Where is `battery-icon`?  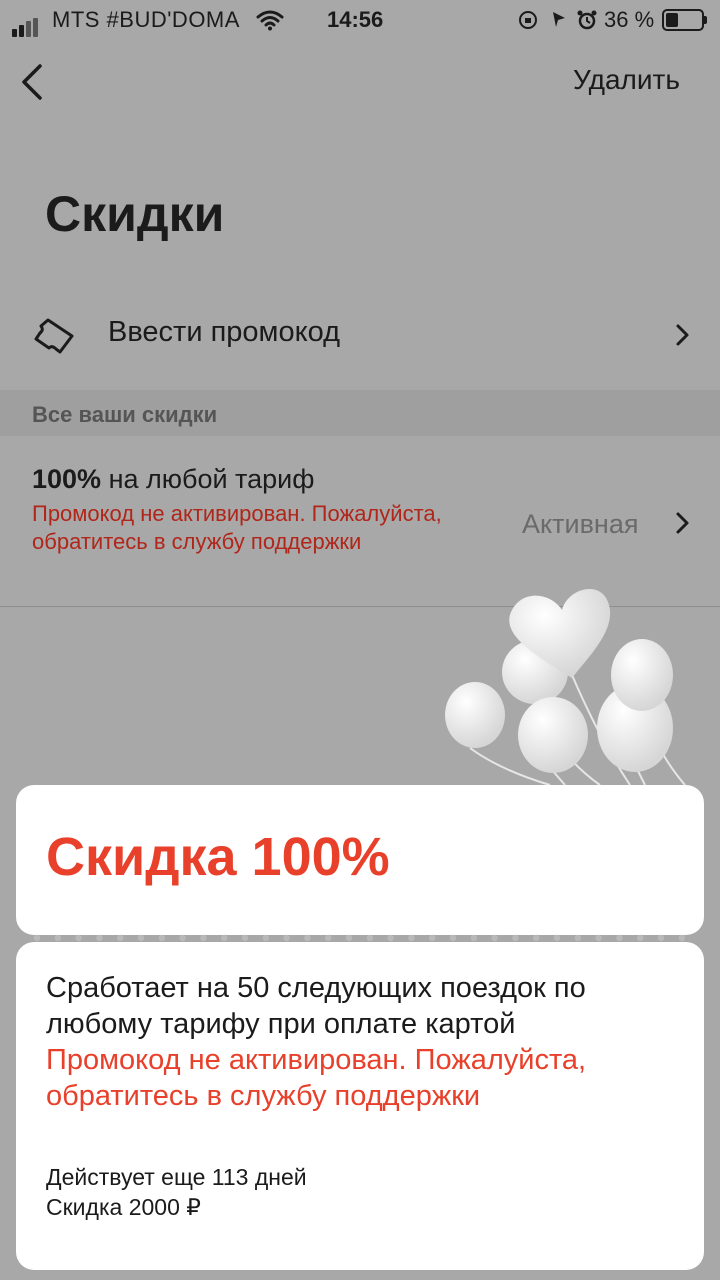 battery-icon is located at coordinates (684, 20).